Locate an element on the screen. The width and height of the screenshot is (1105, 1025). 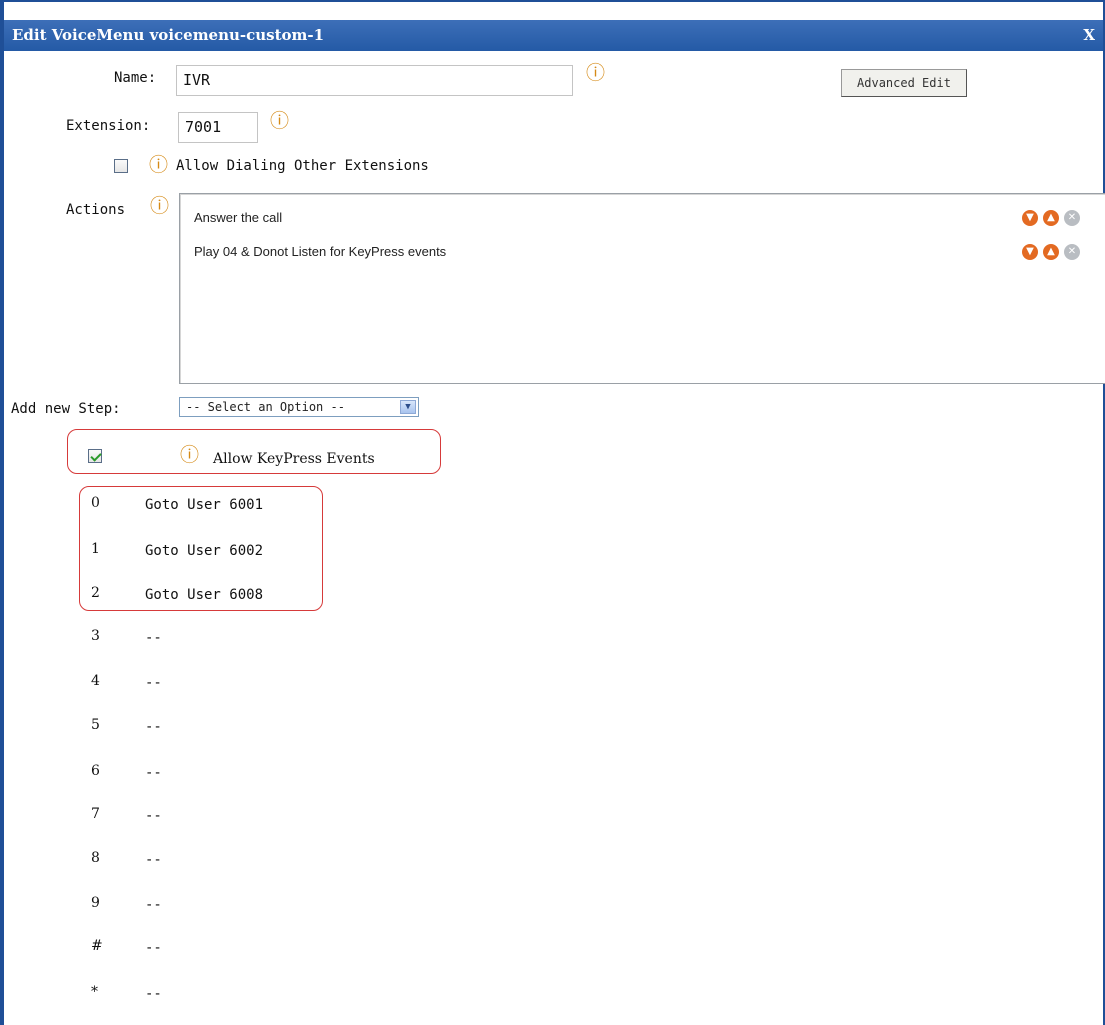
extension-label: Extension: is located at coordinates (108, 126).